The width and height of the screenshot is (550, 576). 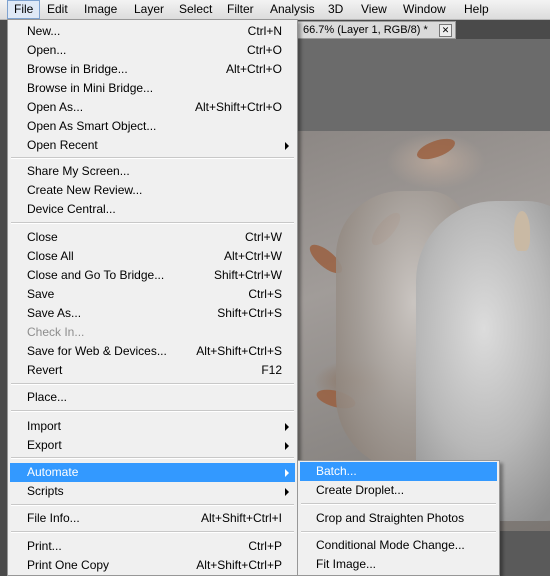 I want to click on menu-analysis: Analysis, so click(x=292, y=9).